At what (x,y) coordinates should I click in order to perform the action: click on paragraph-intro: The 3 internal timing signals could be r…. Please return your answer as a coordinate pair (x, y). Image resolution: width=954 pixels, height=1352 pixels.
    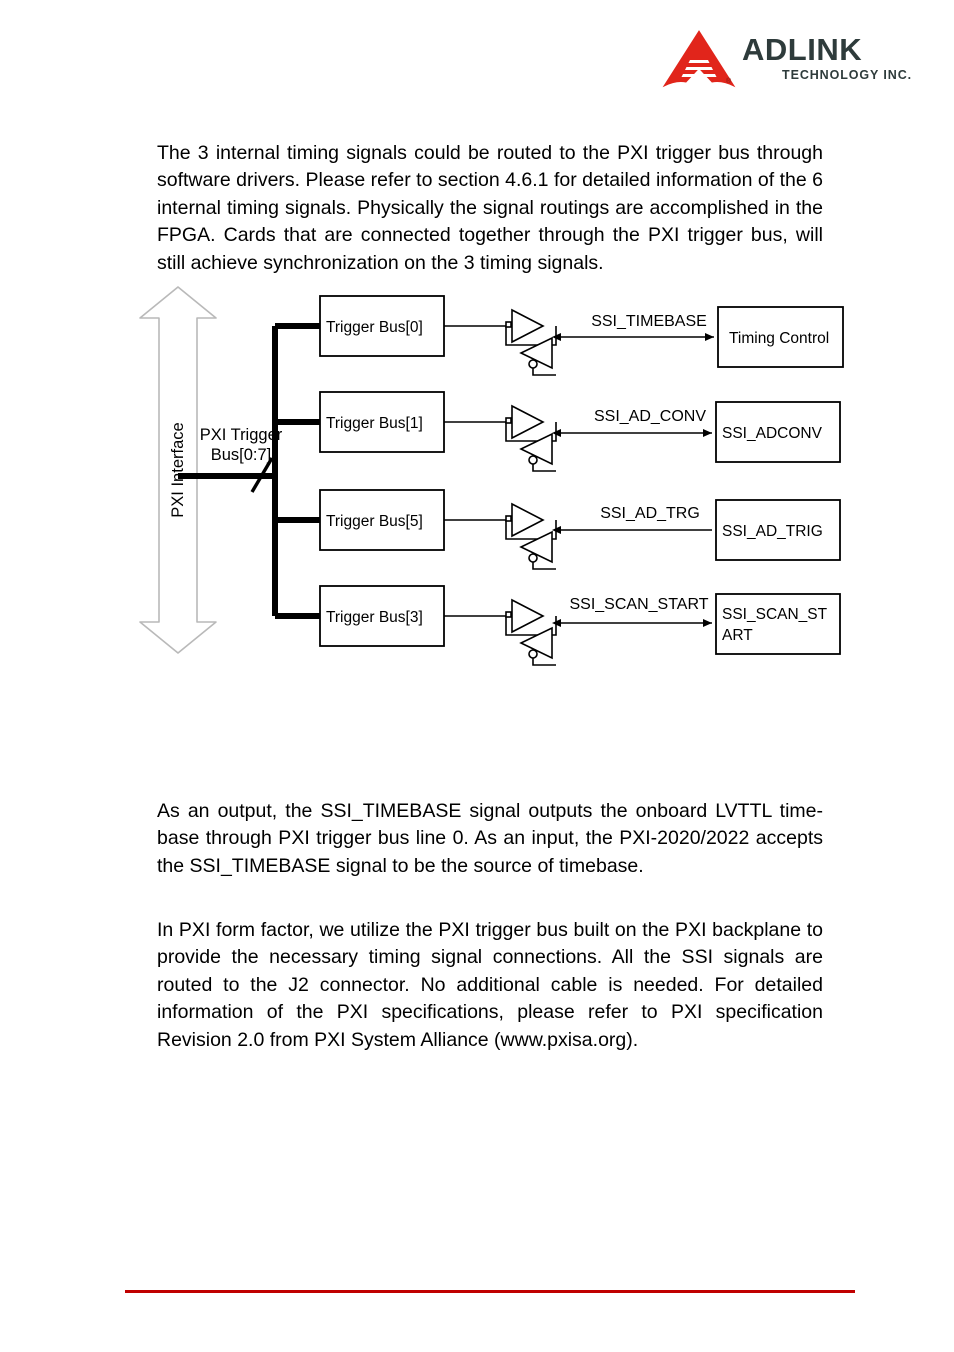
    Looking at the image, I should click on (490, 207).